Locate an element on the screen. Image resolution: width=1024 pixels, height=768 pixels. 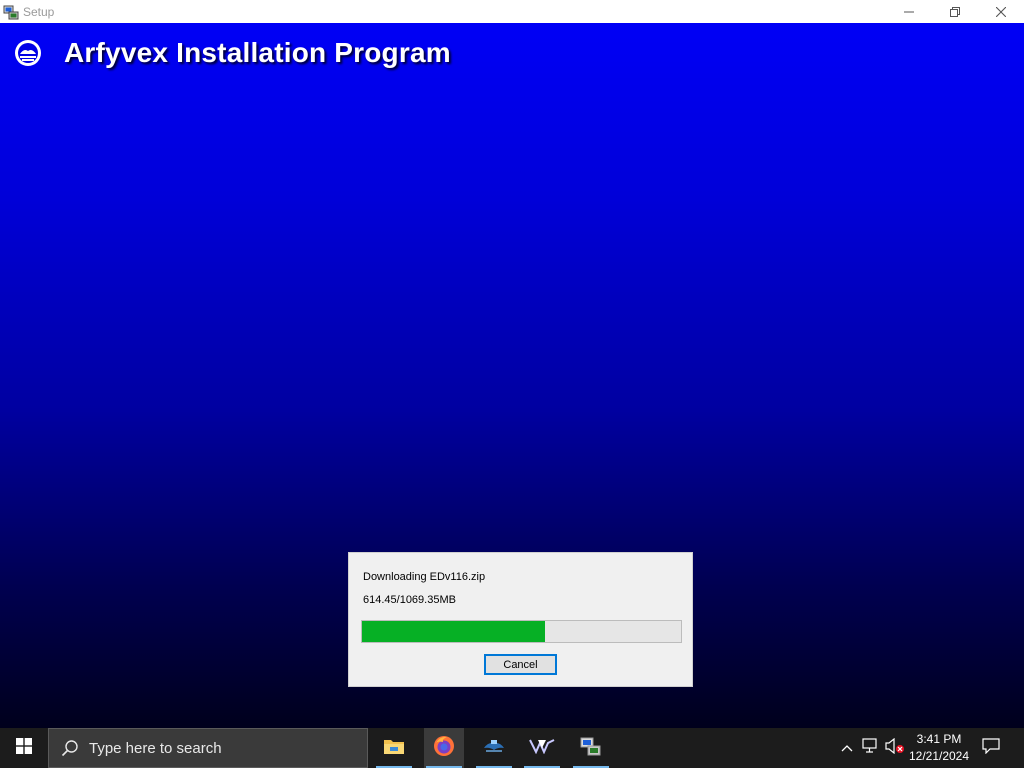
taskbar-file-explorer is located at coordinates (394, 748).